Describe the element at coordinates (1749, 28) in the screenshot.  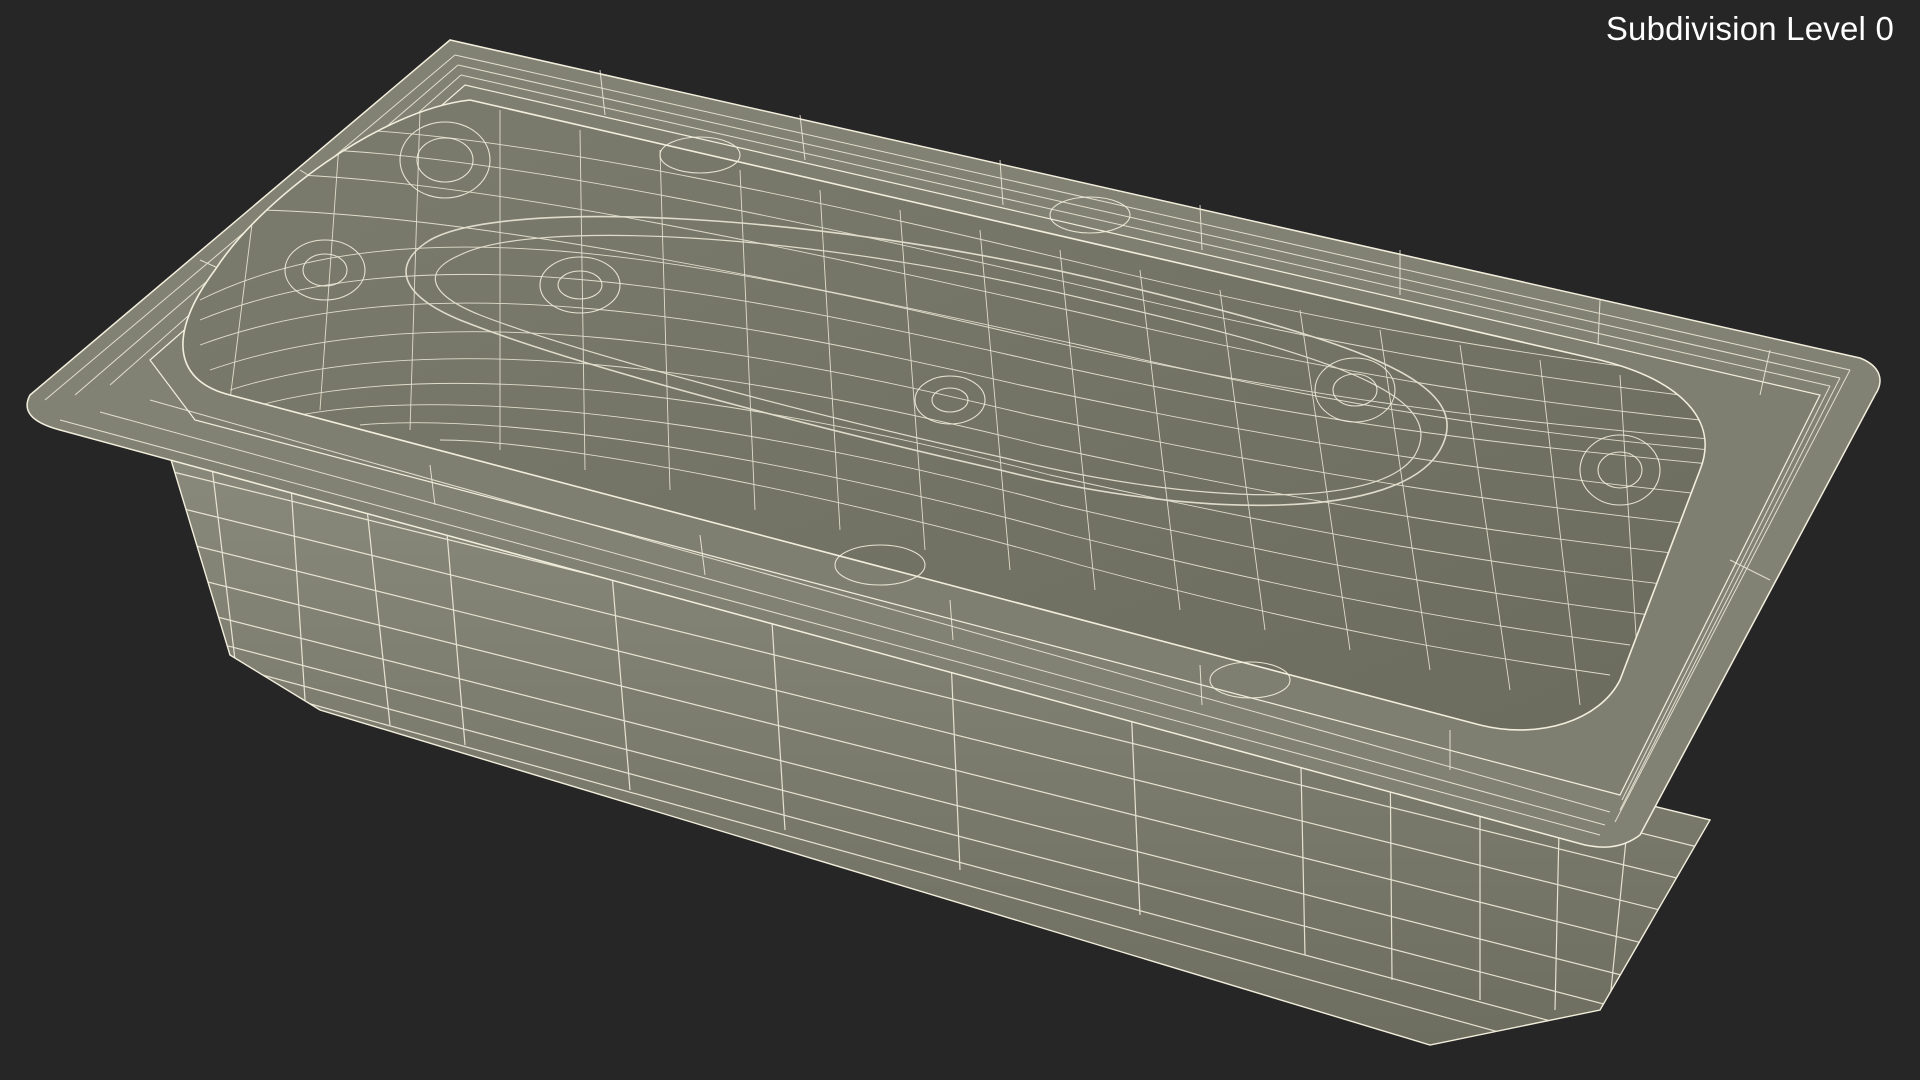
I see `subdivision-level-label: Subdivision Level 0` at that location.